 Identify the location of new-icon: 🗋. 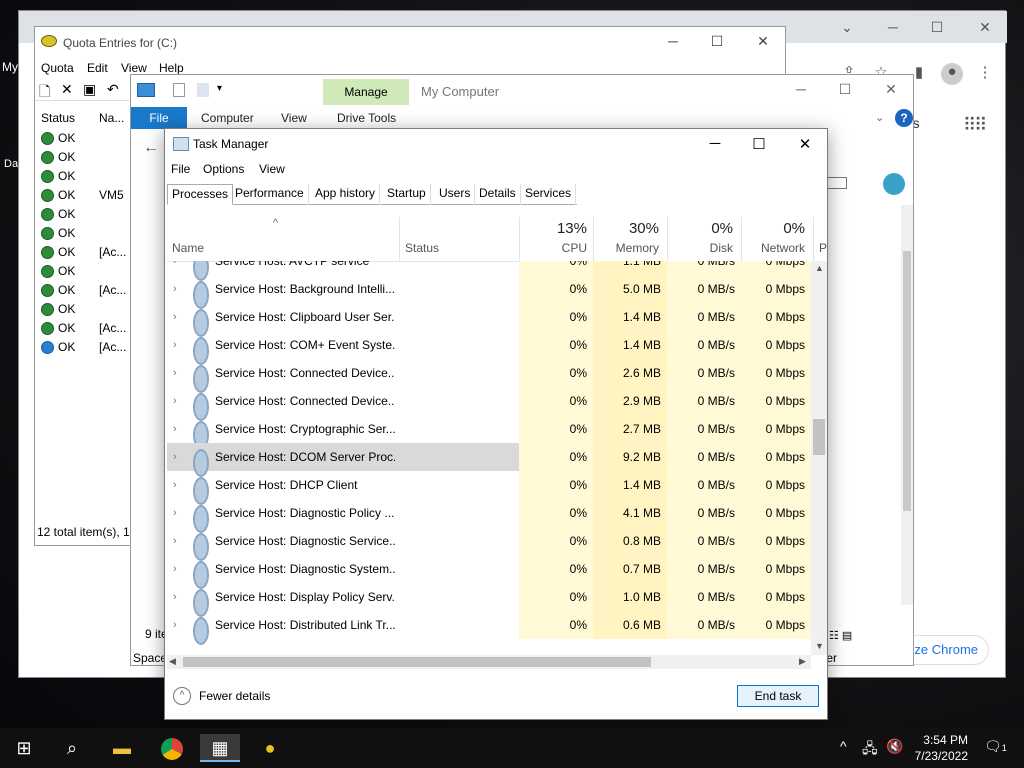
(44, 93).